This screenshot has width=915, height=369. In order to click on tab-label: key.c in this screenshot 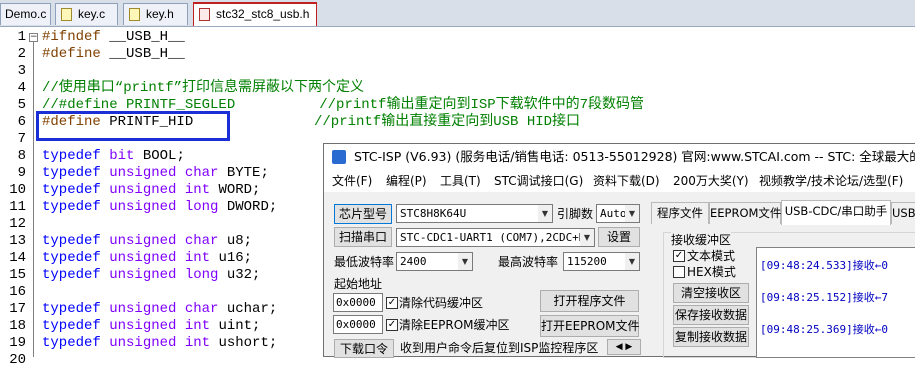, I will do `click(92, 14)`.